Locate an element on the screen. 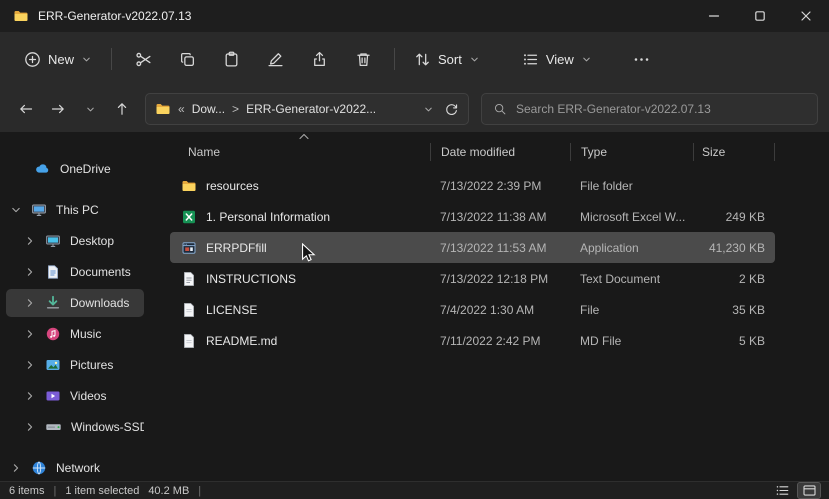 This screenshot has width=829, height=499. details-view-icon is located at coordinates (782, 490).